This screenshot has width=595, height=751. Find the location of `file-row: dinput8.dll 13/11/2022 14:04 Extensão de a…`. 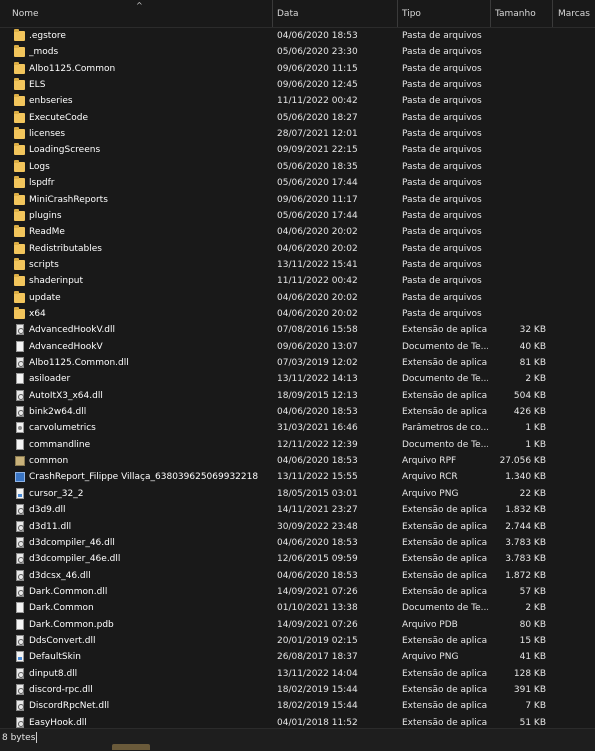

file-row: dinput8.dll 13/11/2022 14:04 Extensão de a… is located at coordinates (297, 674).